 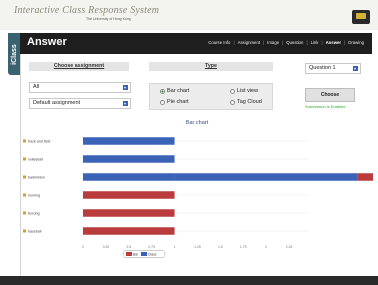 I want to click on category-label: running, so click(x=34, y=196).